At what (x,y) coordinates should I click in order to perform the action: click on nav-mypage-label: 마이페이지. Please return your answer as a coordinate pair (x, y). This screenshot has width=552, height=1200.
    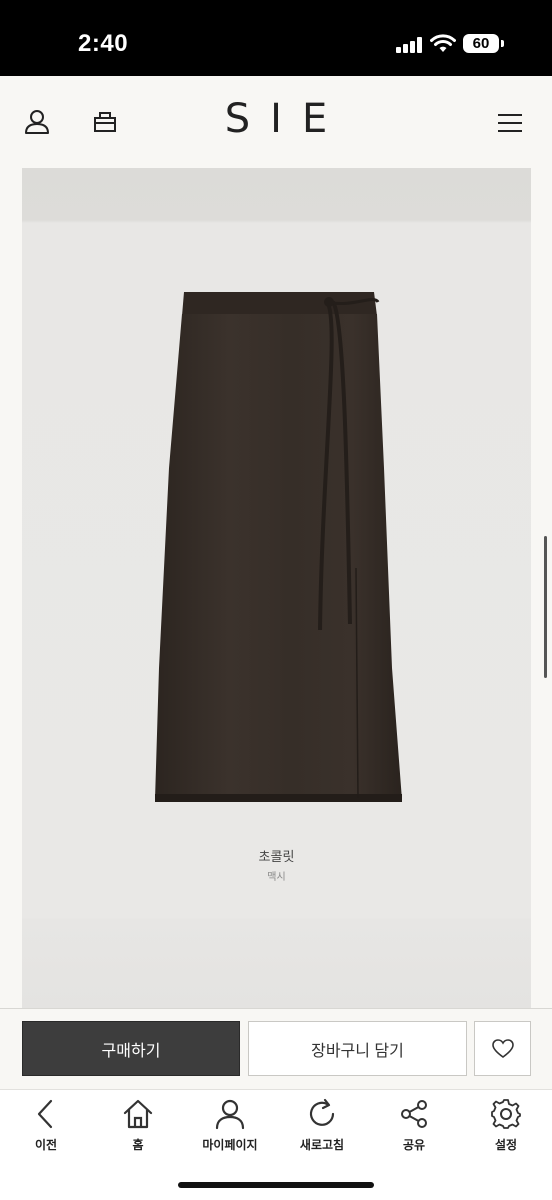
    Looking at the image, I should click on (230, 1145).